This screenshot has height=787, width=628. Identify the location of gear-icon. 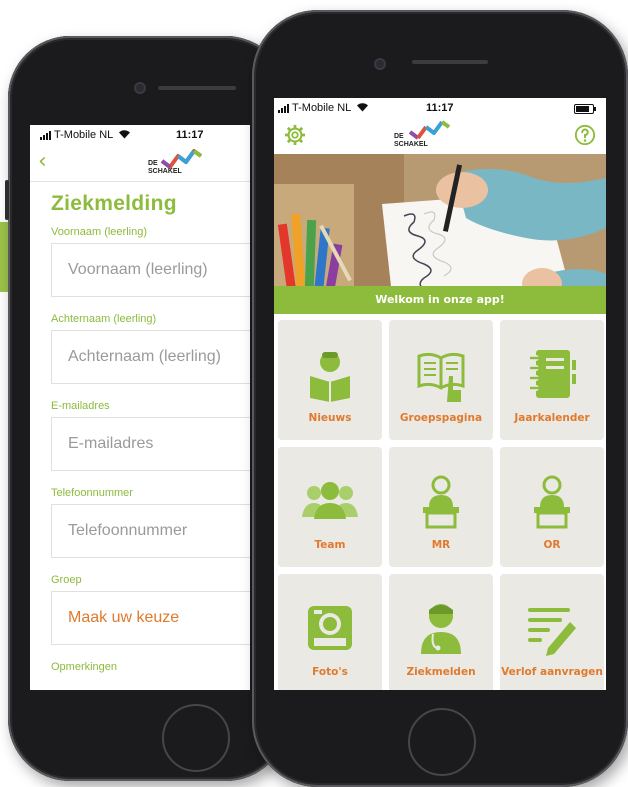
(295, 137).